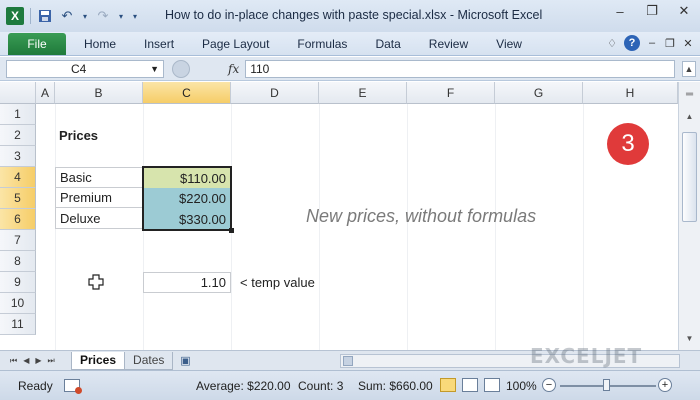 The height and width of the screenshot is (400, 700). What do you see at coordinates (689, 177) in the screenshot?
I see `vertical-scroll-thumb` at bounding box center [689, 177].